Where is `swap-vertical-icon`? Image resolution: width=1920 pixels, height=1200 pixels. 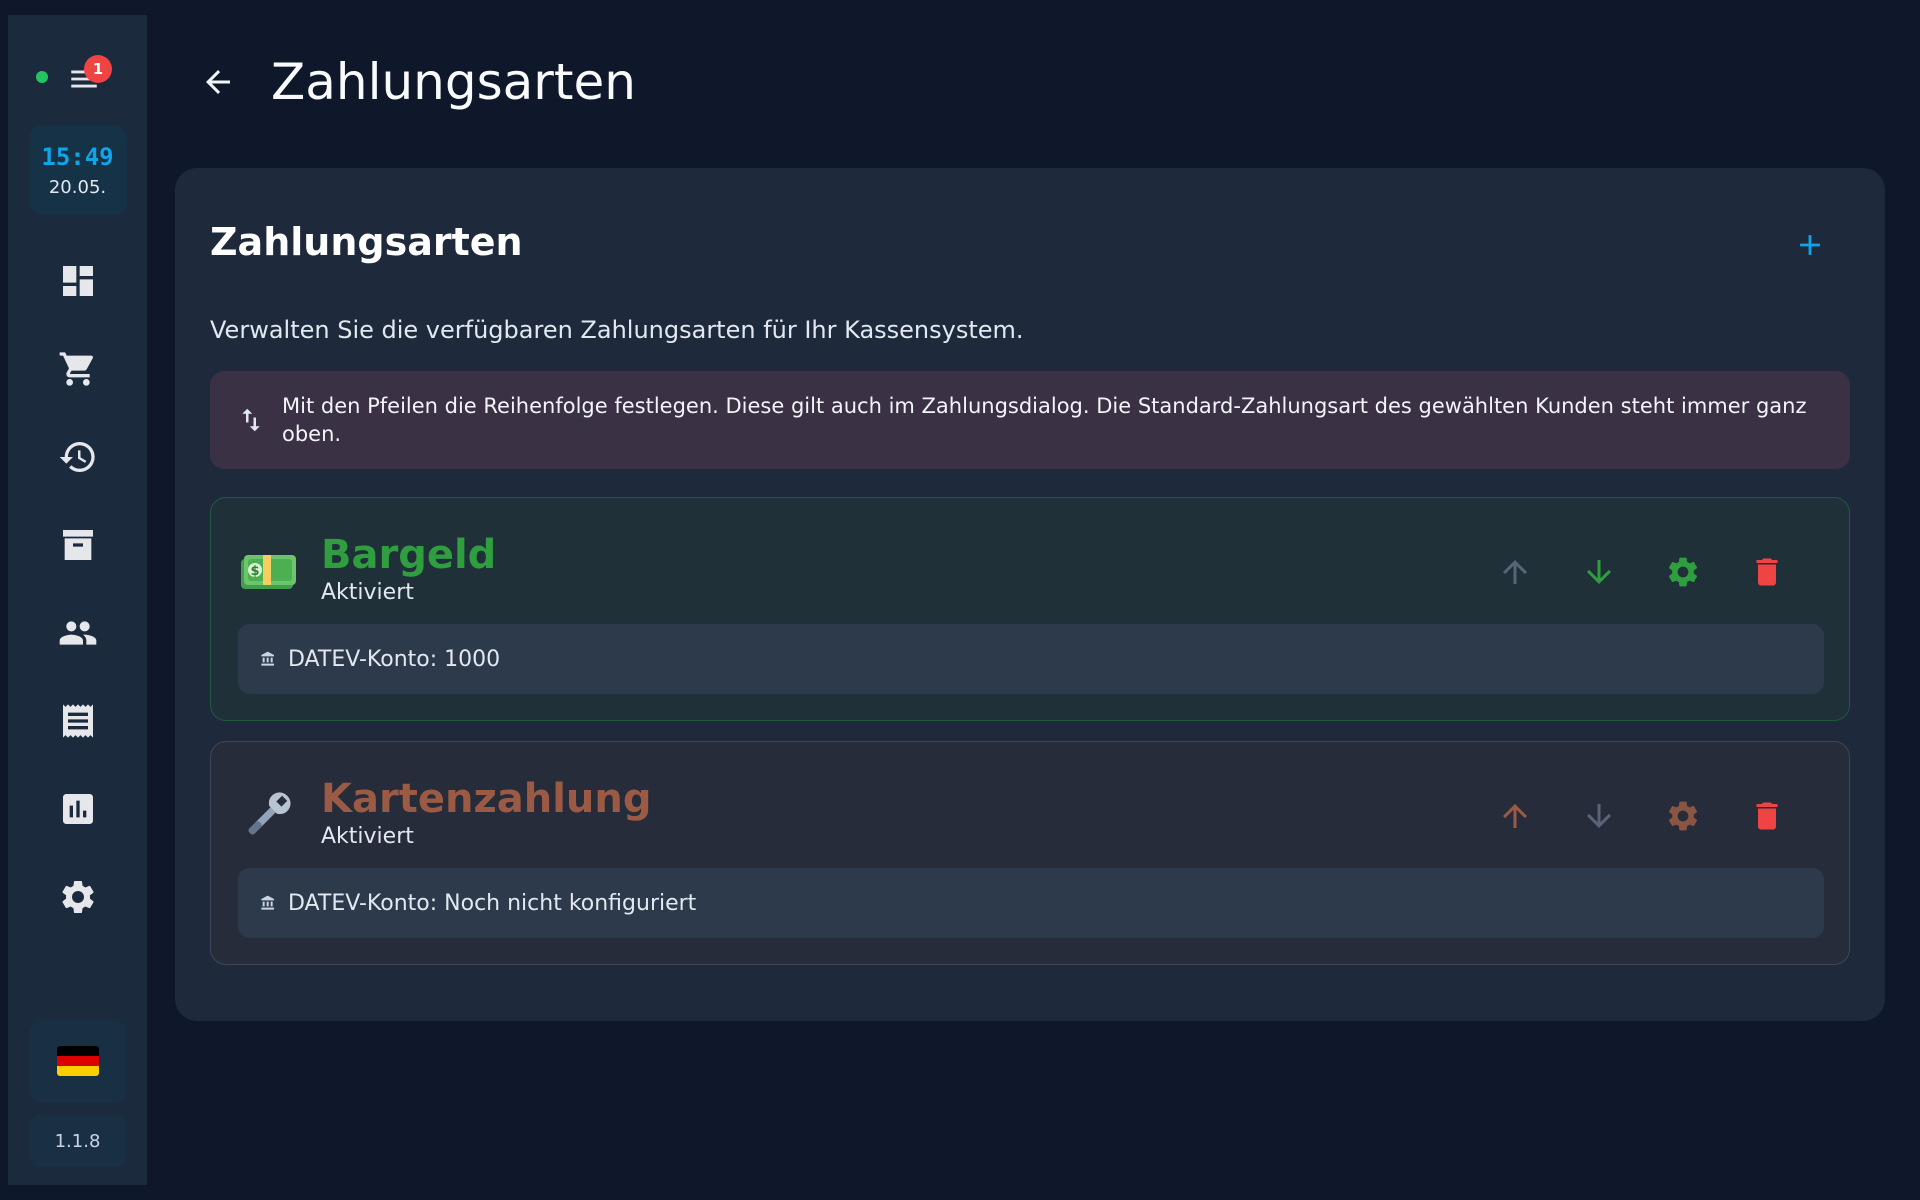 swap-vertical-icon is located at coordinates (251, 420).